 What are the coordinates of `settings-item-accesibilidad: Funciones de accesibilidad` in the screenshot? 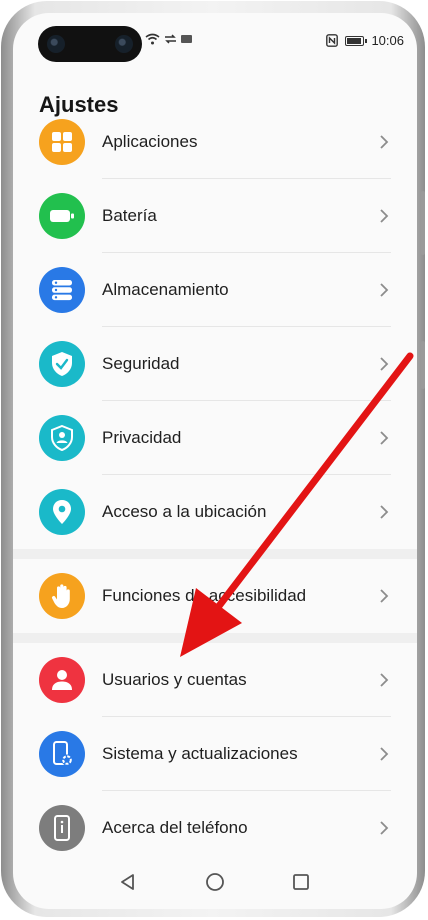 It's located at (215, 596).